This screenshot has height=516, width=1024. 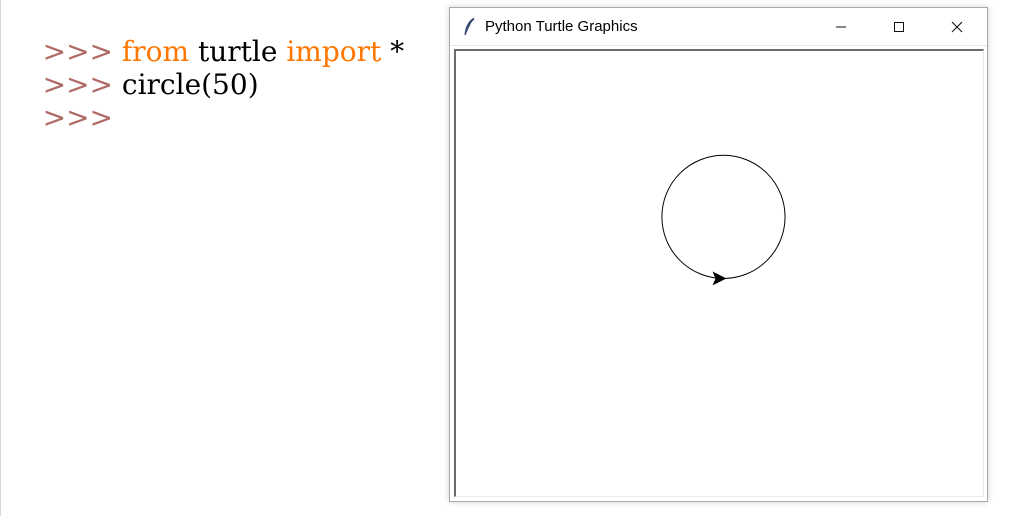 I want to click on shell-prompt: >>>, so click(x=77, y=117).